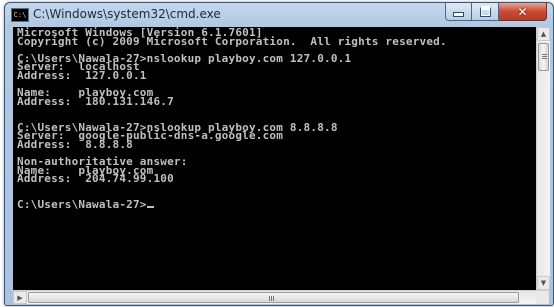 The height and width of the screenshot is (307, 554). I want to click on close-button: ✕, so click(523, 12).